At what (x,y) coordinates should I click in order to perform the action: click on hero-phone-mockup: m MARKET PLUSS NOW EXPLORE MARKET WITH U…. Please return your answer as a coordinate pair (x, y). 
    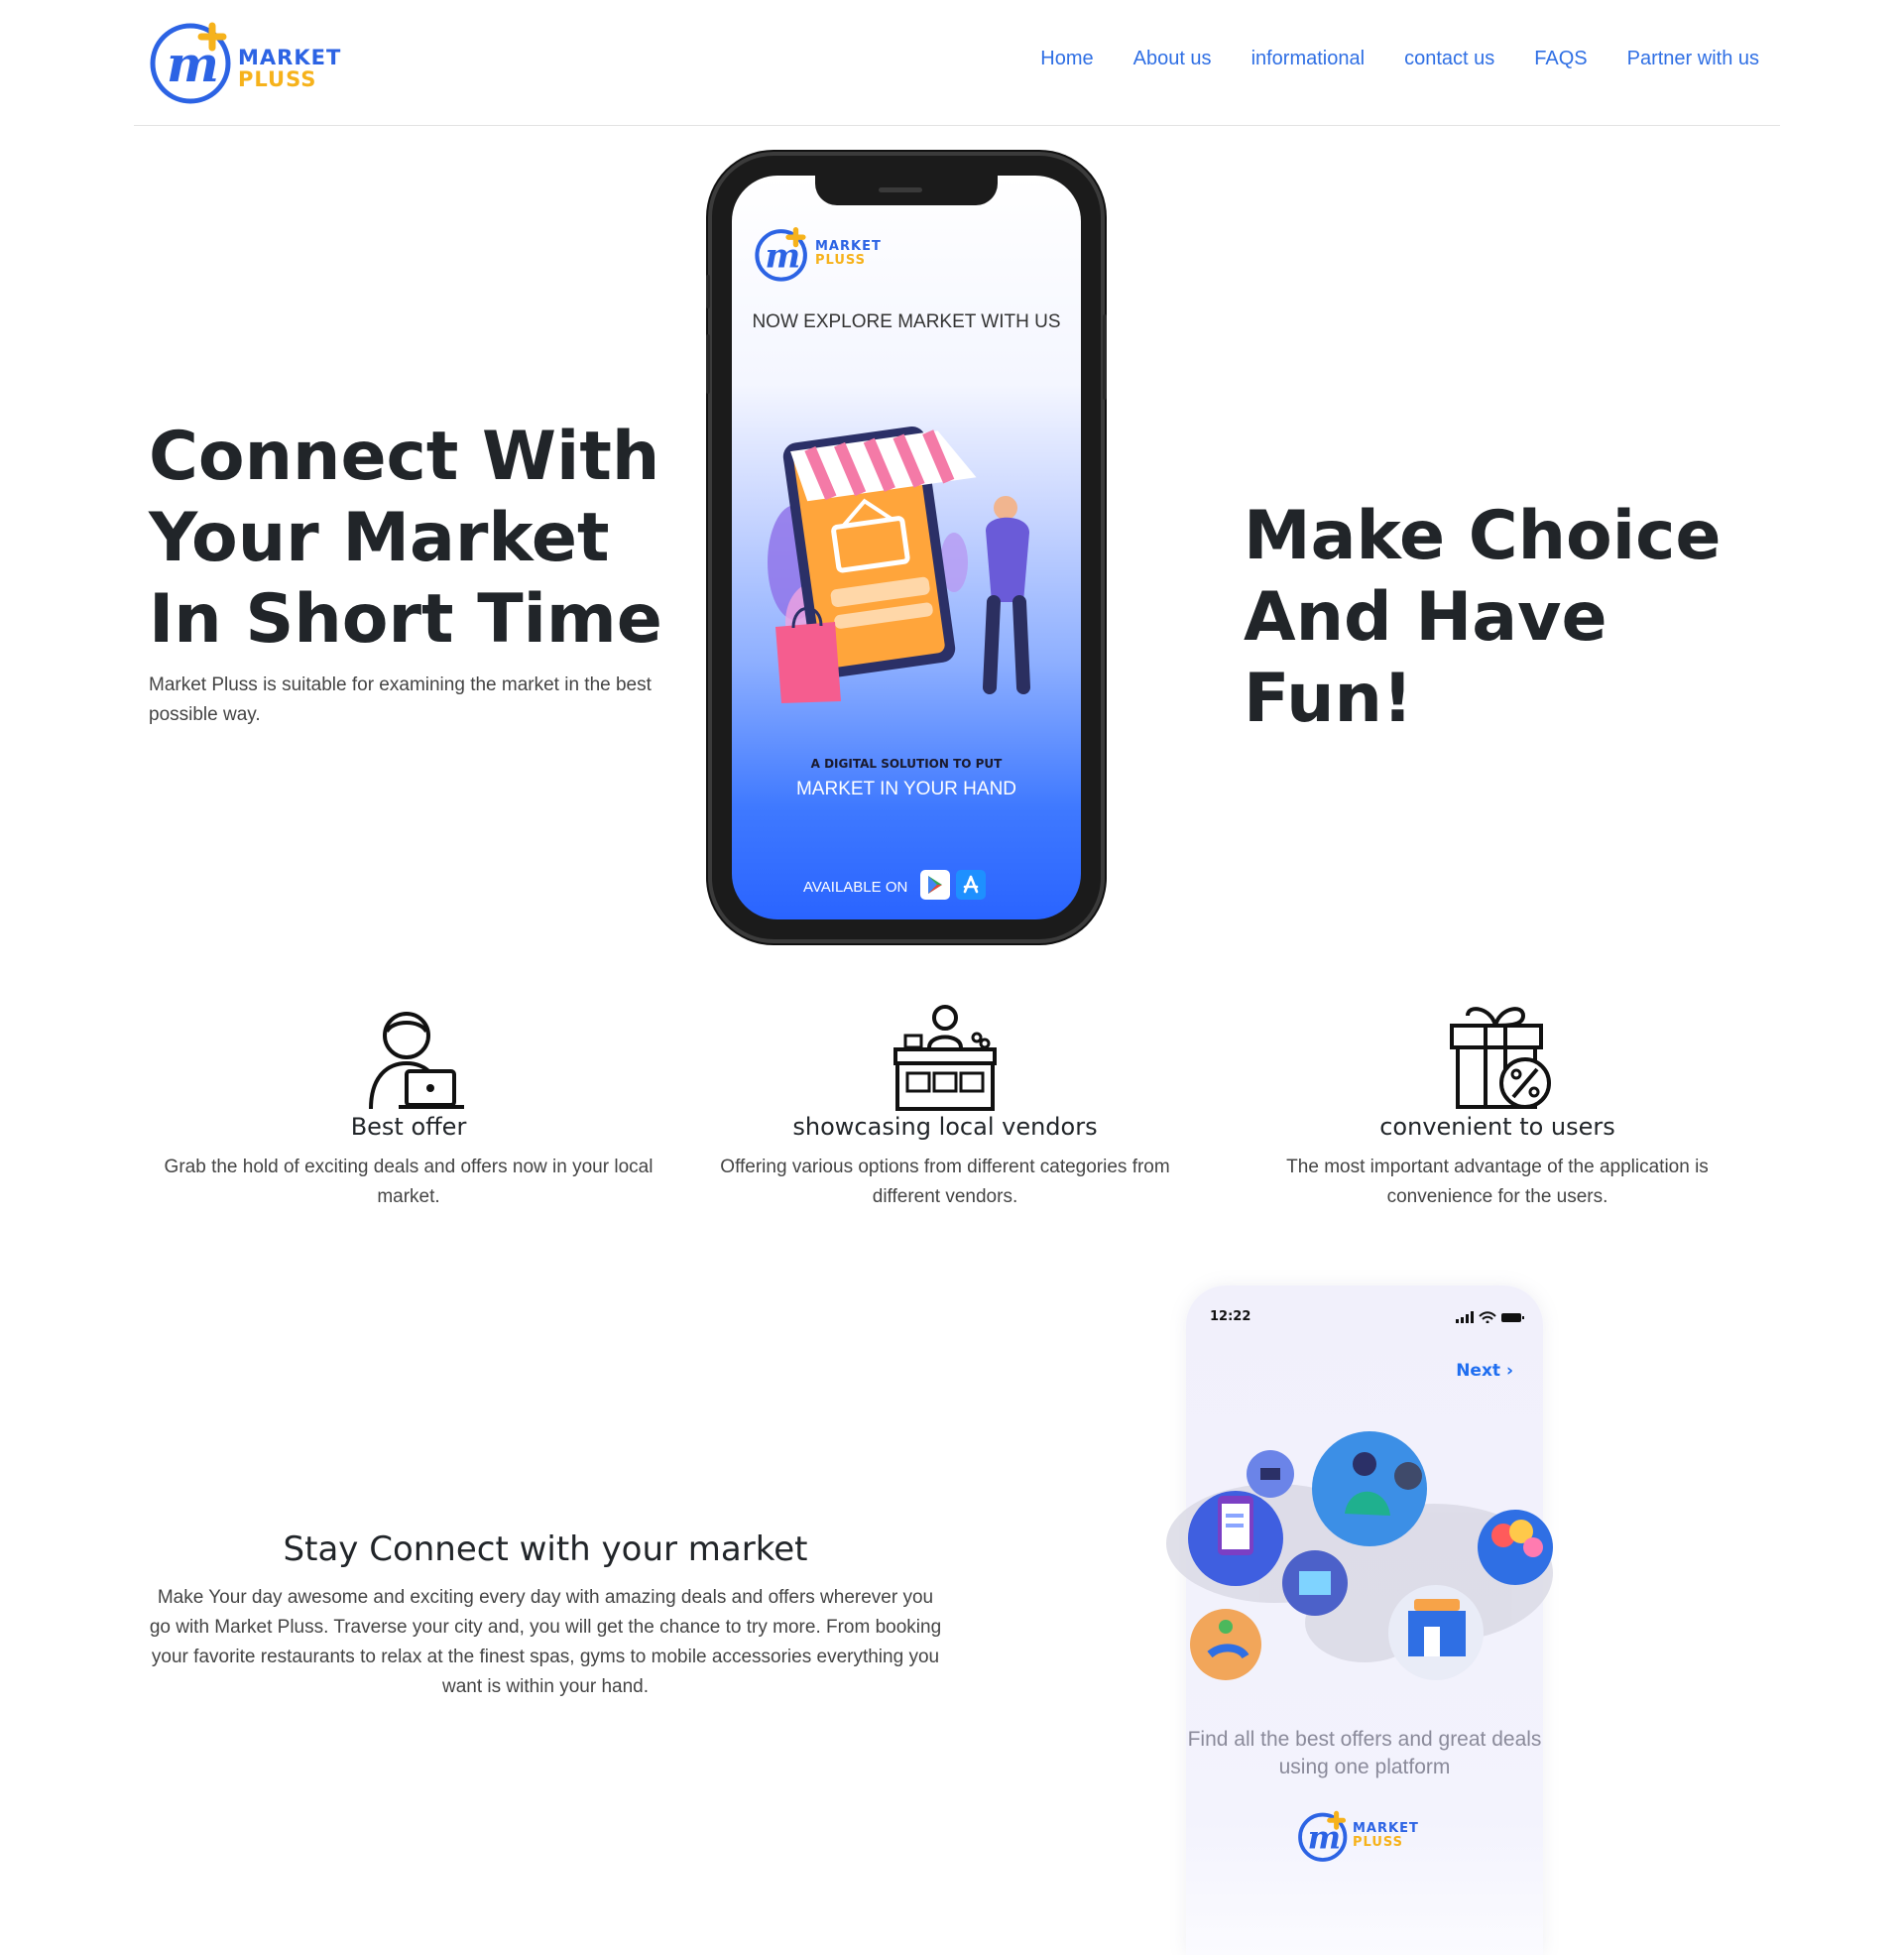
    Looking at the image, I should click on (906, 548).